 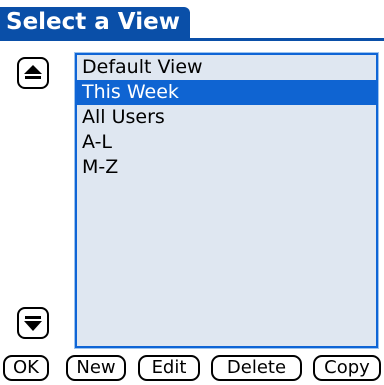 I want to click on ok-button: OK, so click(x=26, y=368).